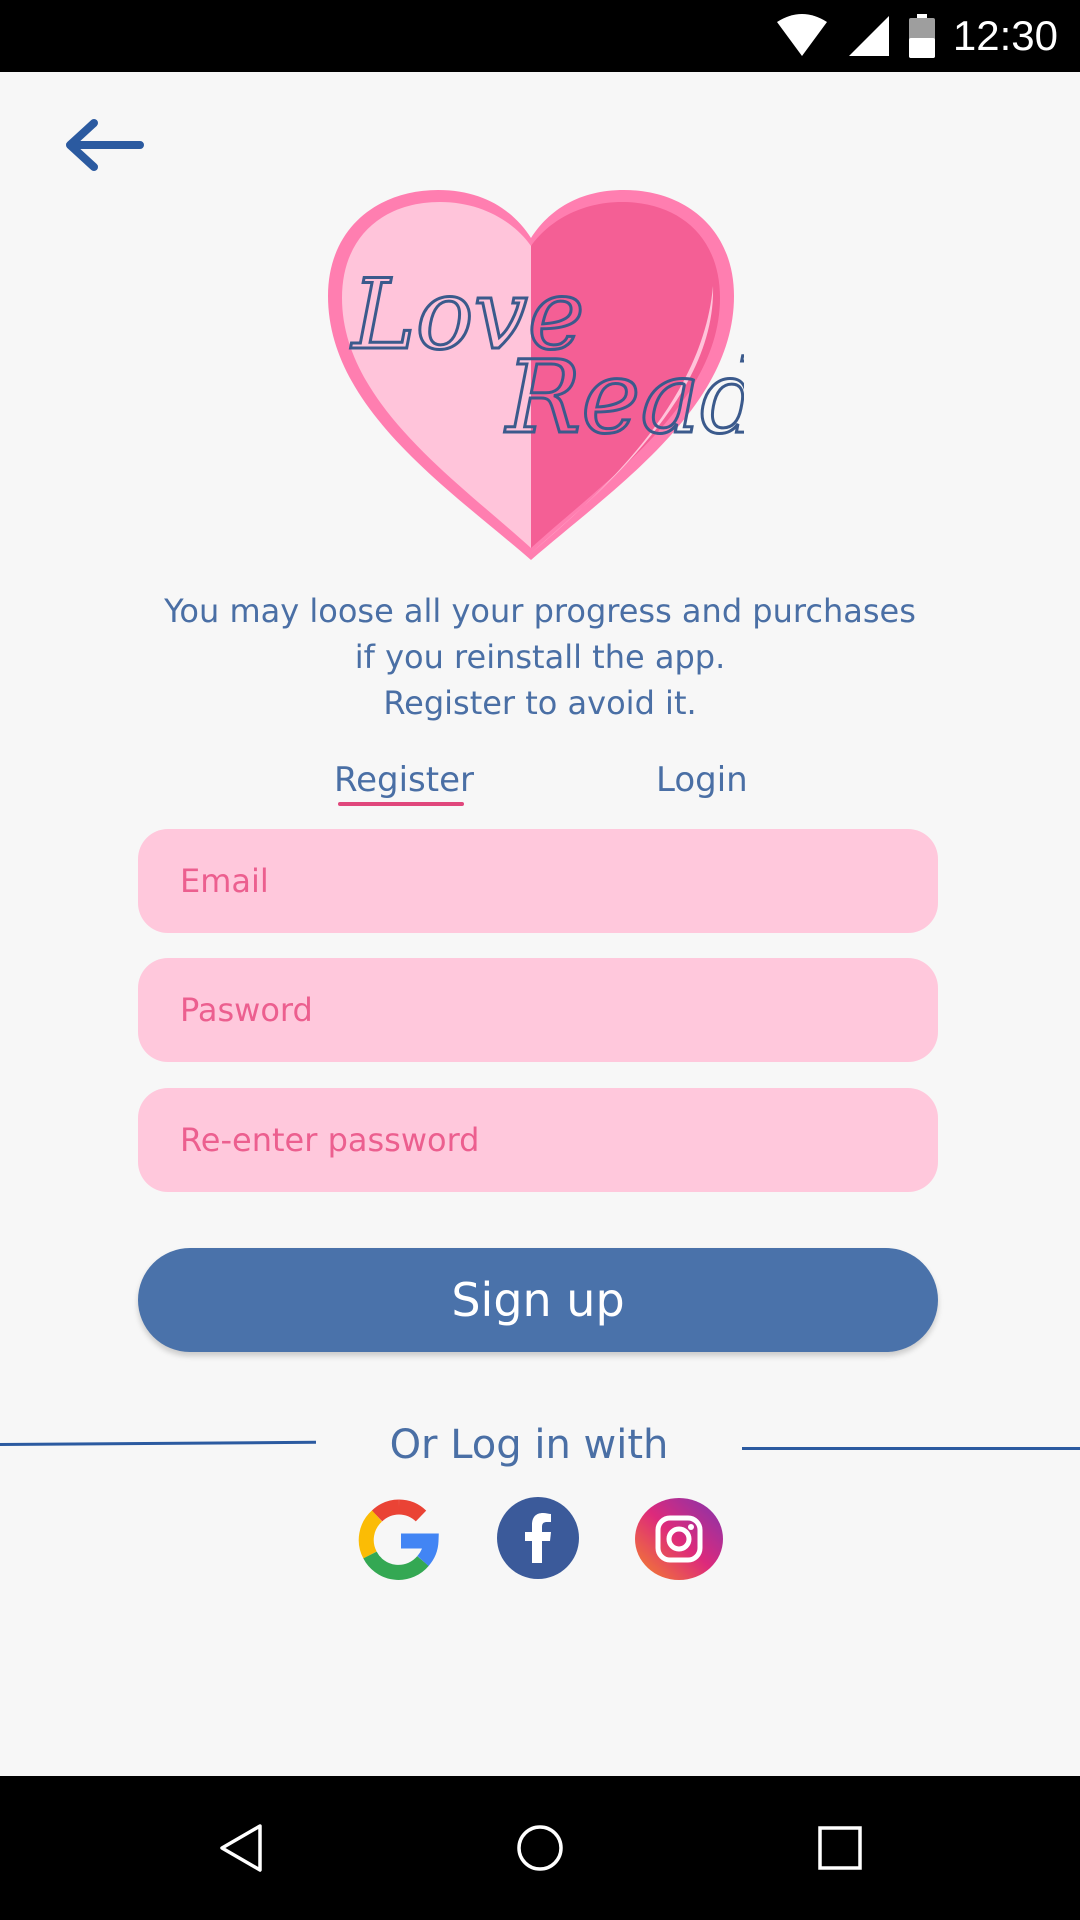  What do you see at coordinates (624, 397) in the screenshot?
I see `logo-text-read: Read` at bounding box center [624, 397].